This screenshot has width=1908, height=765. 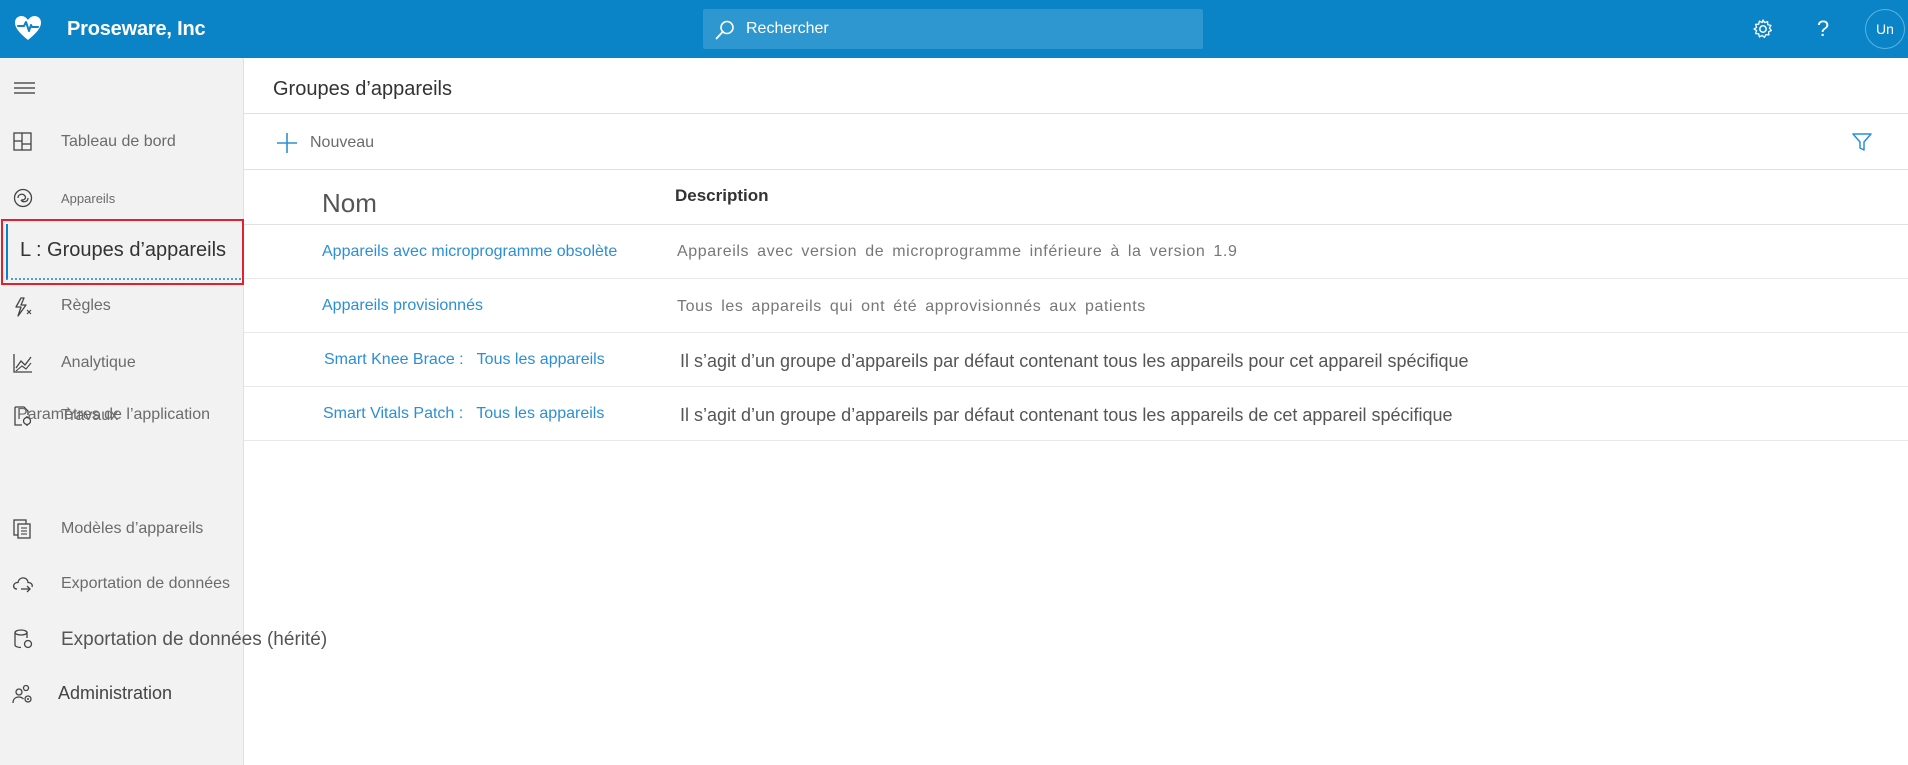 I want to click on sidebar-item-label: Exportation de données (hérité), so click(x=194, y=639).